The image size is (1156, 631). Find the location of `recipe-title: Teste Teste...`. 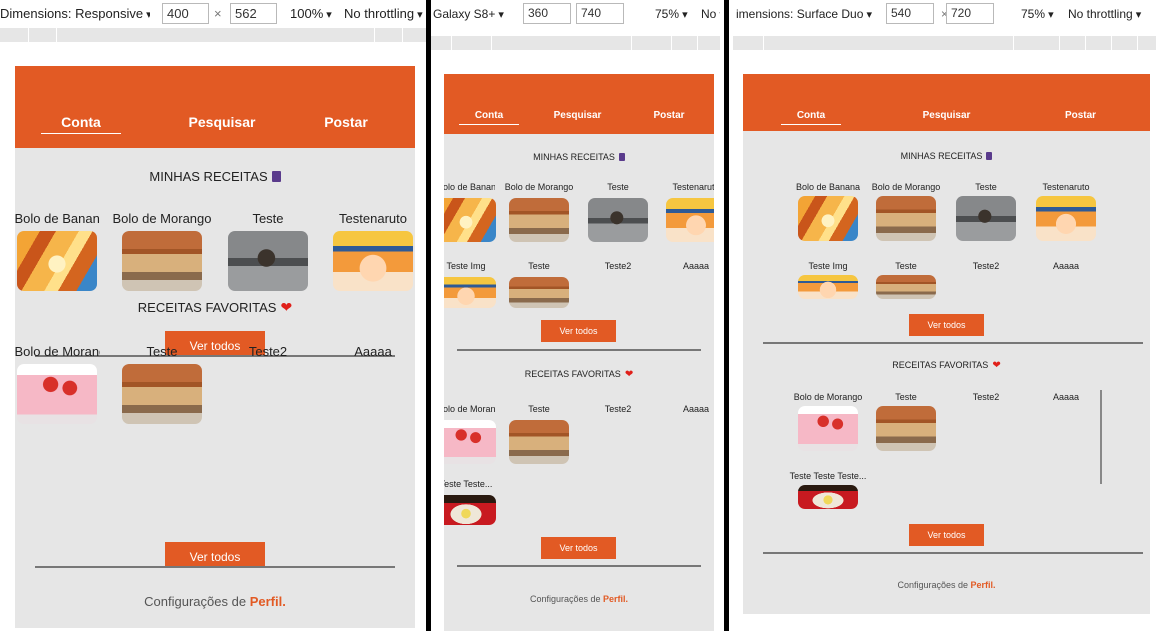

recipe-title: Teste Teste... is located at coordinates (469, 484).